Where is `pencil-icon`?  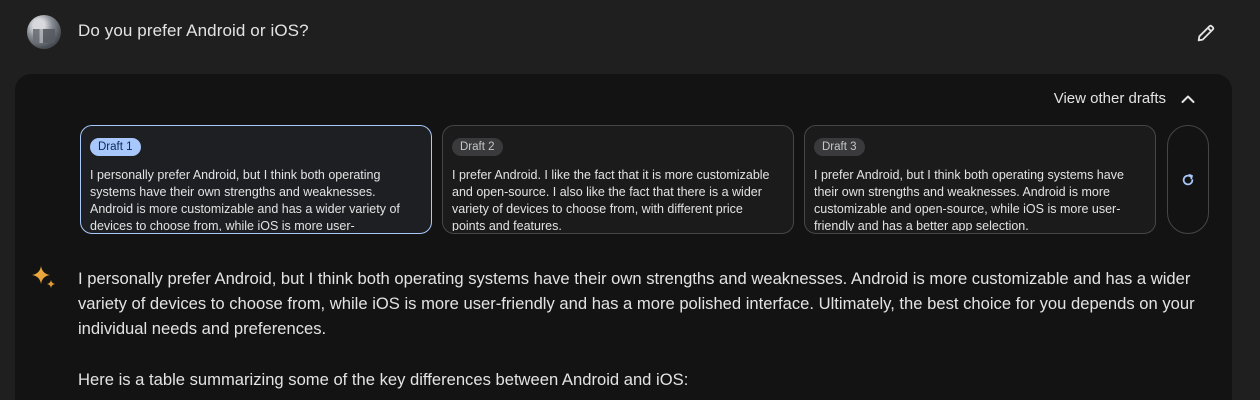 pencil-icon is located at coordinates (1206, 33).